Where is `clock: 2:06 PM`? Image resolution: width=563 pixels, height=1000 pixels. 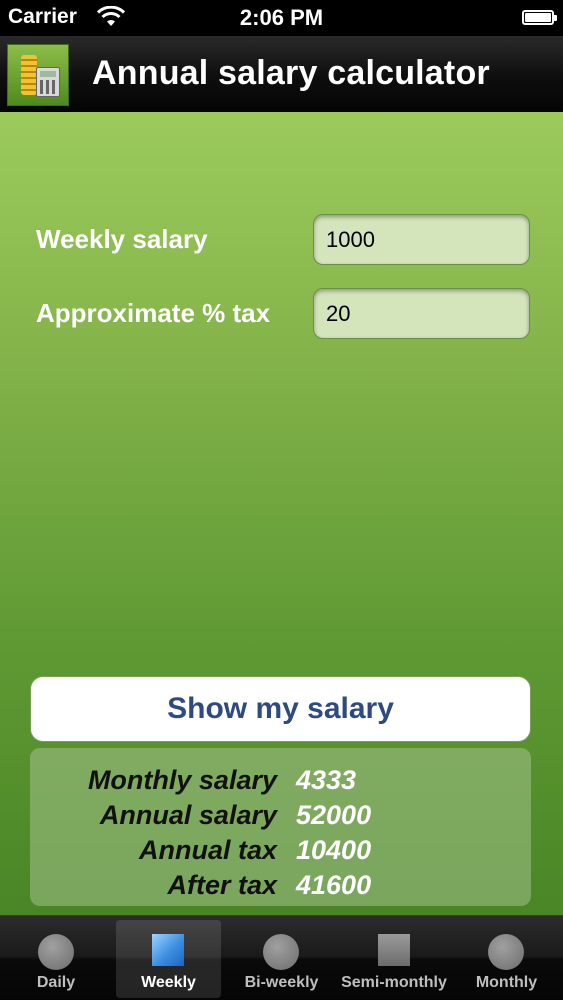 clock: 2:06 PM is located at coordinates (281, 17).